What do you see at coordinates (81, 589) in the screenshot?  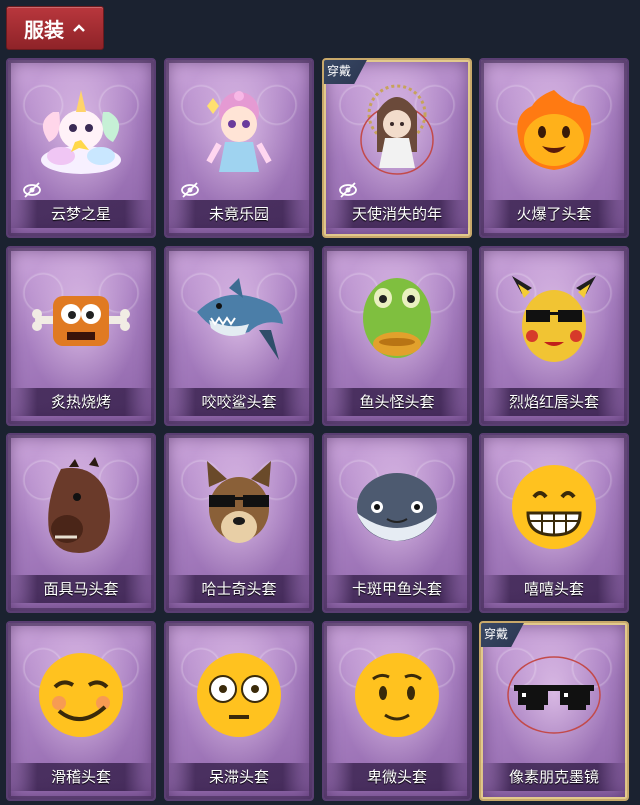 I see `costume-card-label: 面具马头套` at bounding box center [81, 589].